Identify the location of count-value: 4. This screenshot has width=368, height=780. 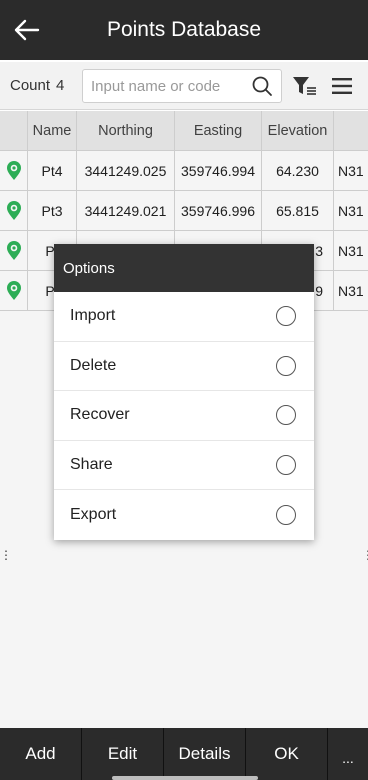
(60, 85).